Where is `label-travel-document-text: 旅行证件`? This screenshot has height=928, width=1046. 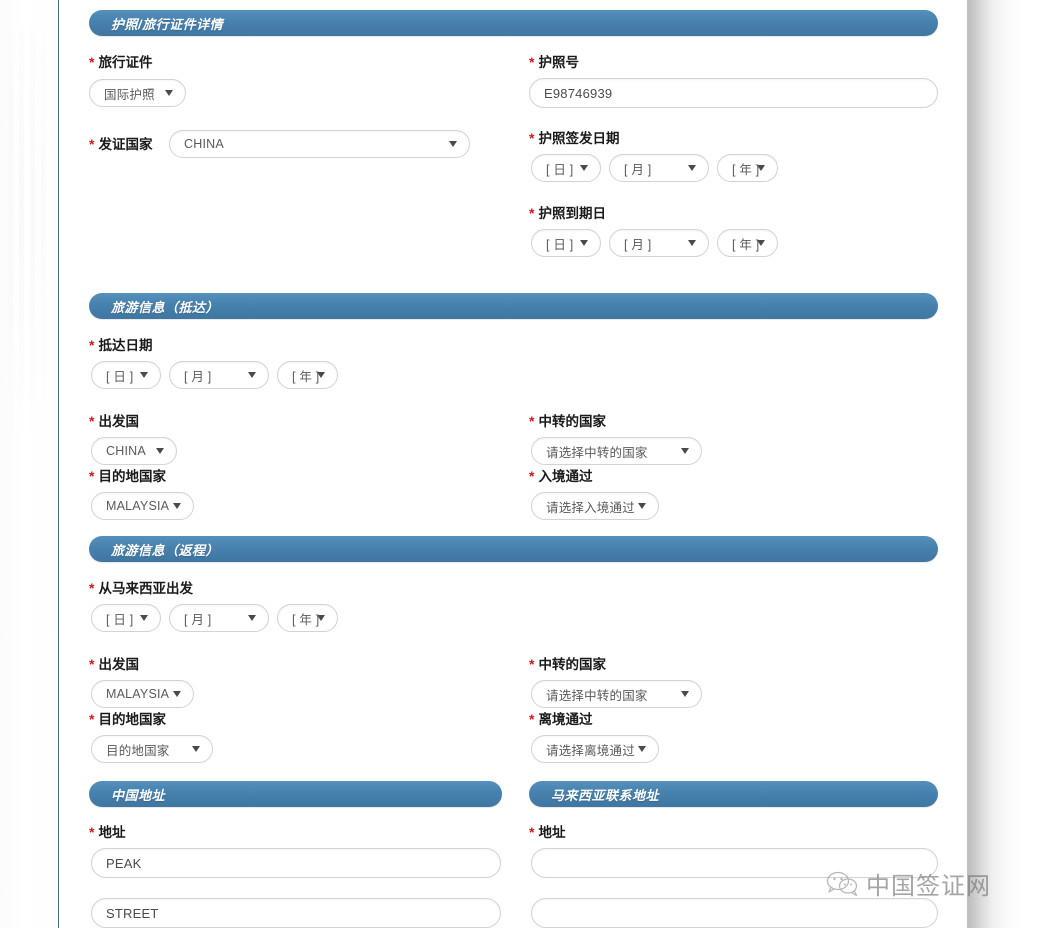
label-travel-document-text: 旅行证件 is located at coordinates (125, 62).